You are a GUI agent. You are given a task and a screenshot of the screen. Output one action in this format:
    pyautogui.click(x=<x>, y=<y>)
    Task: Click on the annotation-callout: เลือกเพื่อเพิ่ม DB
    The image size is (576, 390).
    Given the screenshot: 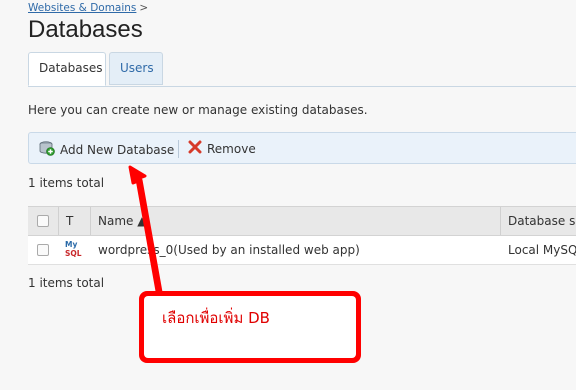 What is the action you would take?
    pyautogui.click(x=250, y=327)
    